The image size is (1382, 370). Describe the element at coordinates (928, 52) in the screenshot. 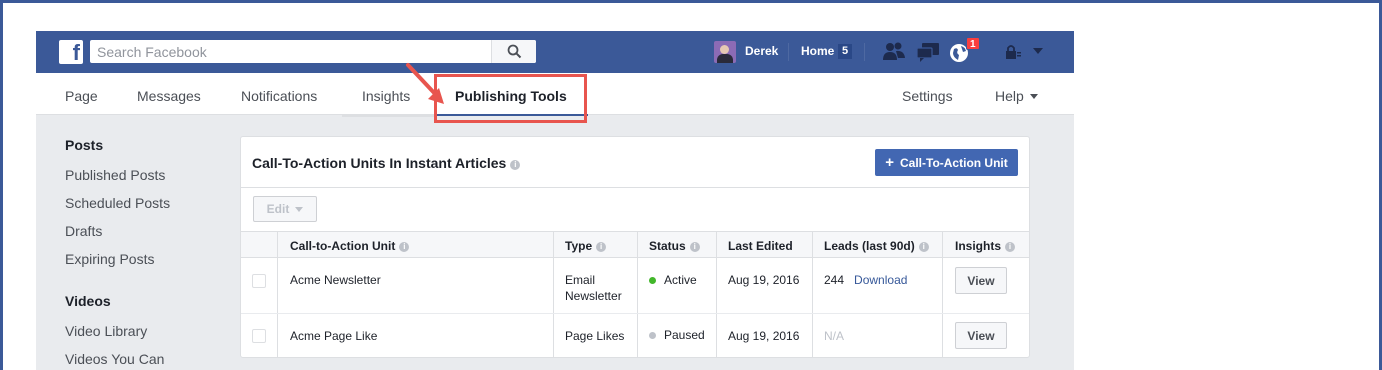

I see `messages-icon` at that location.